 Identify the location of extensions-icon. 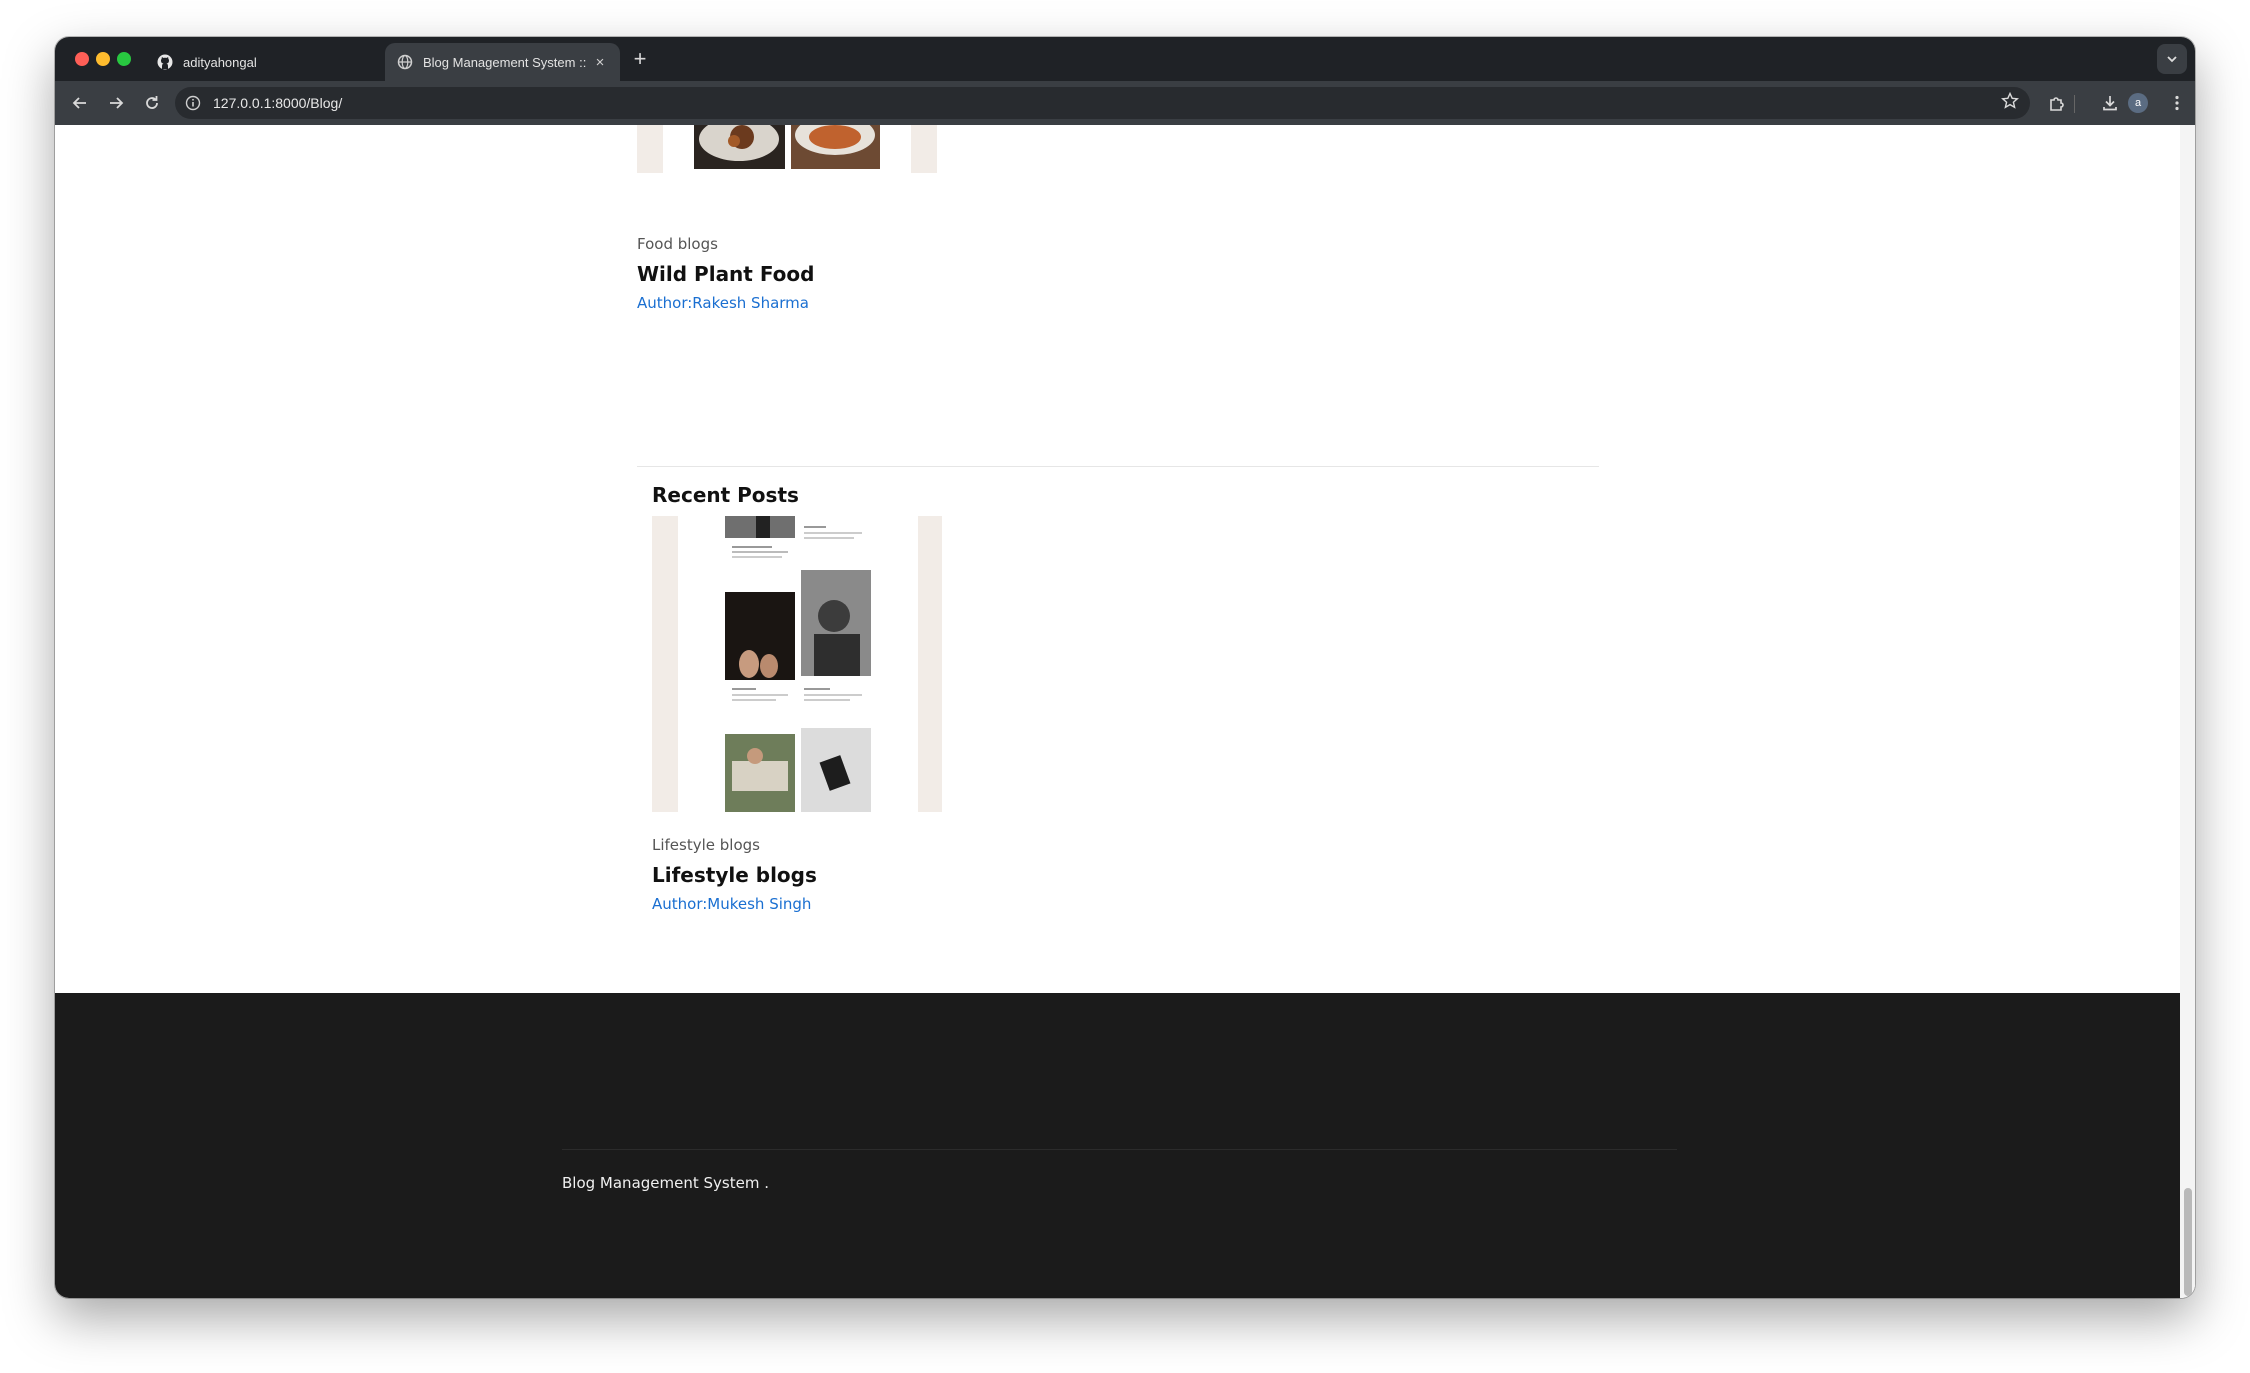
(2057, 103).